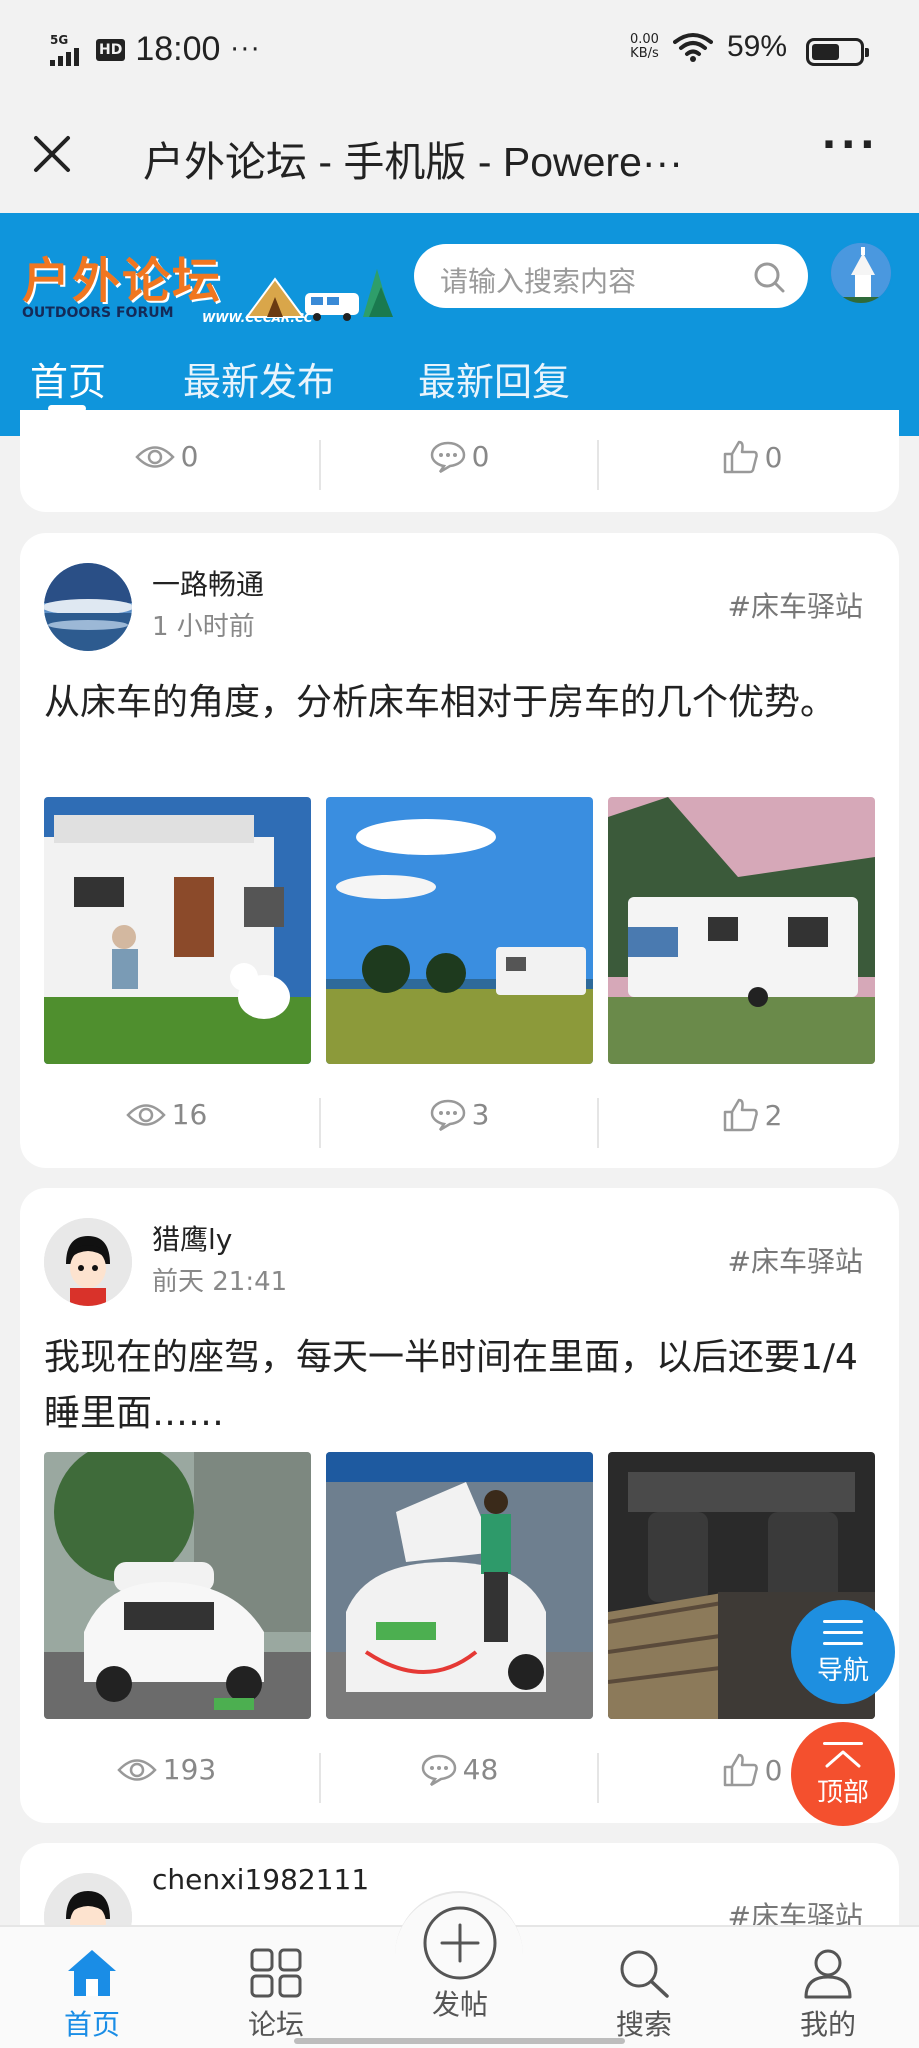 Image resolution: width=919 pixels, height=2048 pixels. I want to click on site-logo: 户外论坛 OUTDOORS FORUM WWW.CCCAR.CC, so click(206, 283).